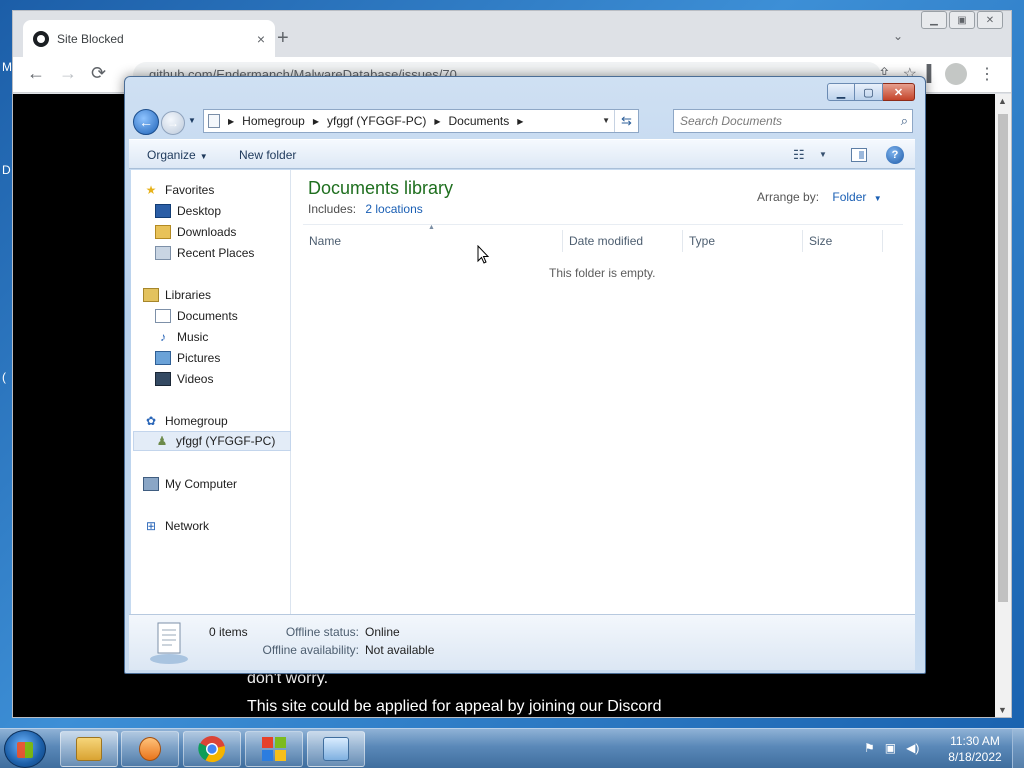 This screenshot has height=768, width=1024. I want to click on taskbar-chrome-button, so click(212, 749).